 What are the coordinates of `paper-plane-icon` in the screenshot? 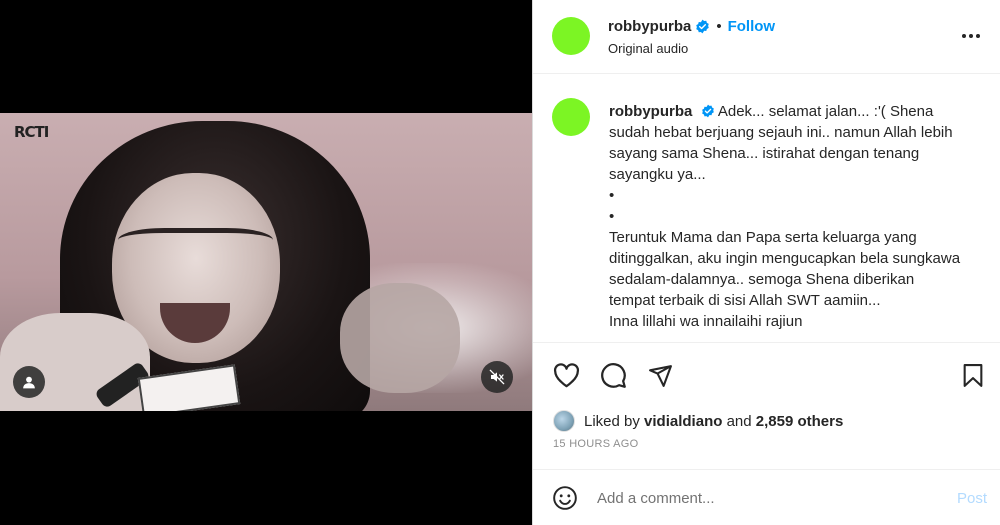 It's located at (660, 375).